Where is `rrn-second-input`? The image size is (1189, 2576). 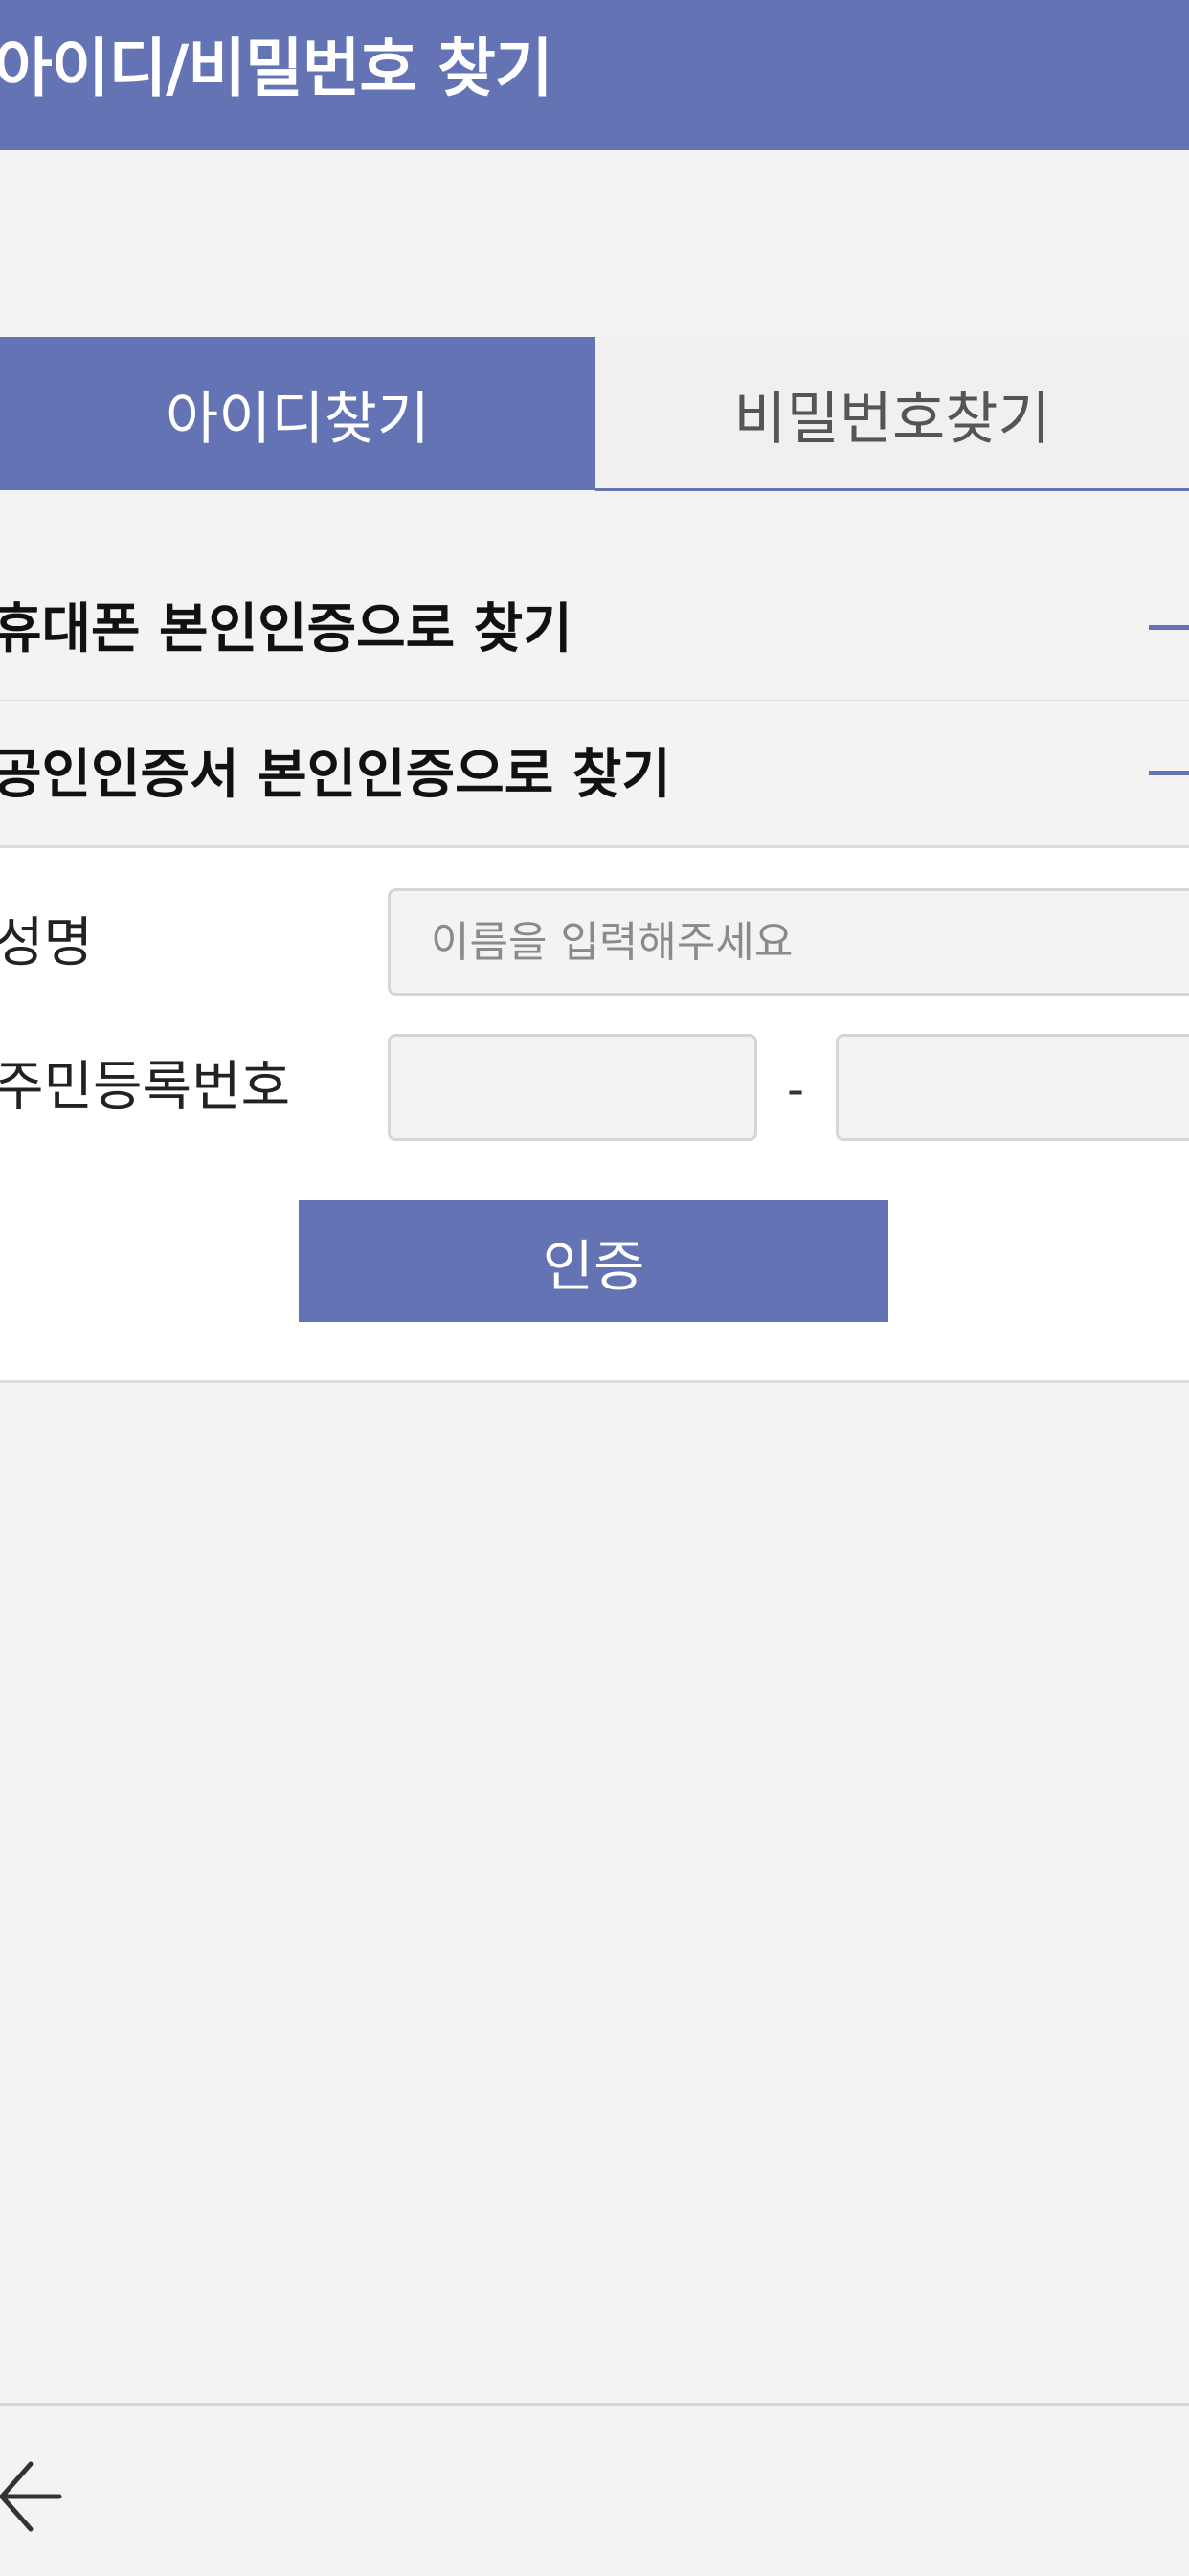 rrn-second-input is located at coordinates (1012, 1087).